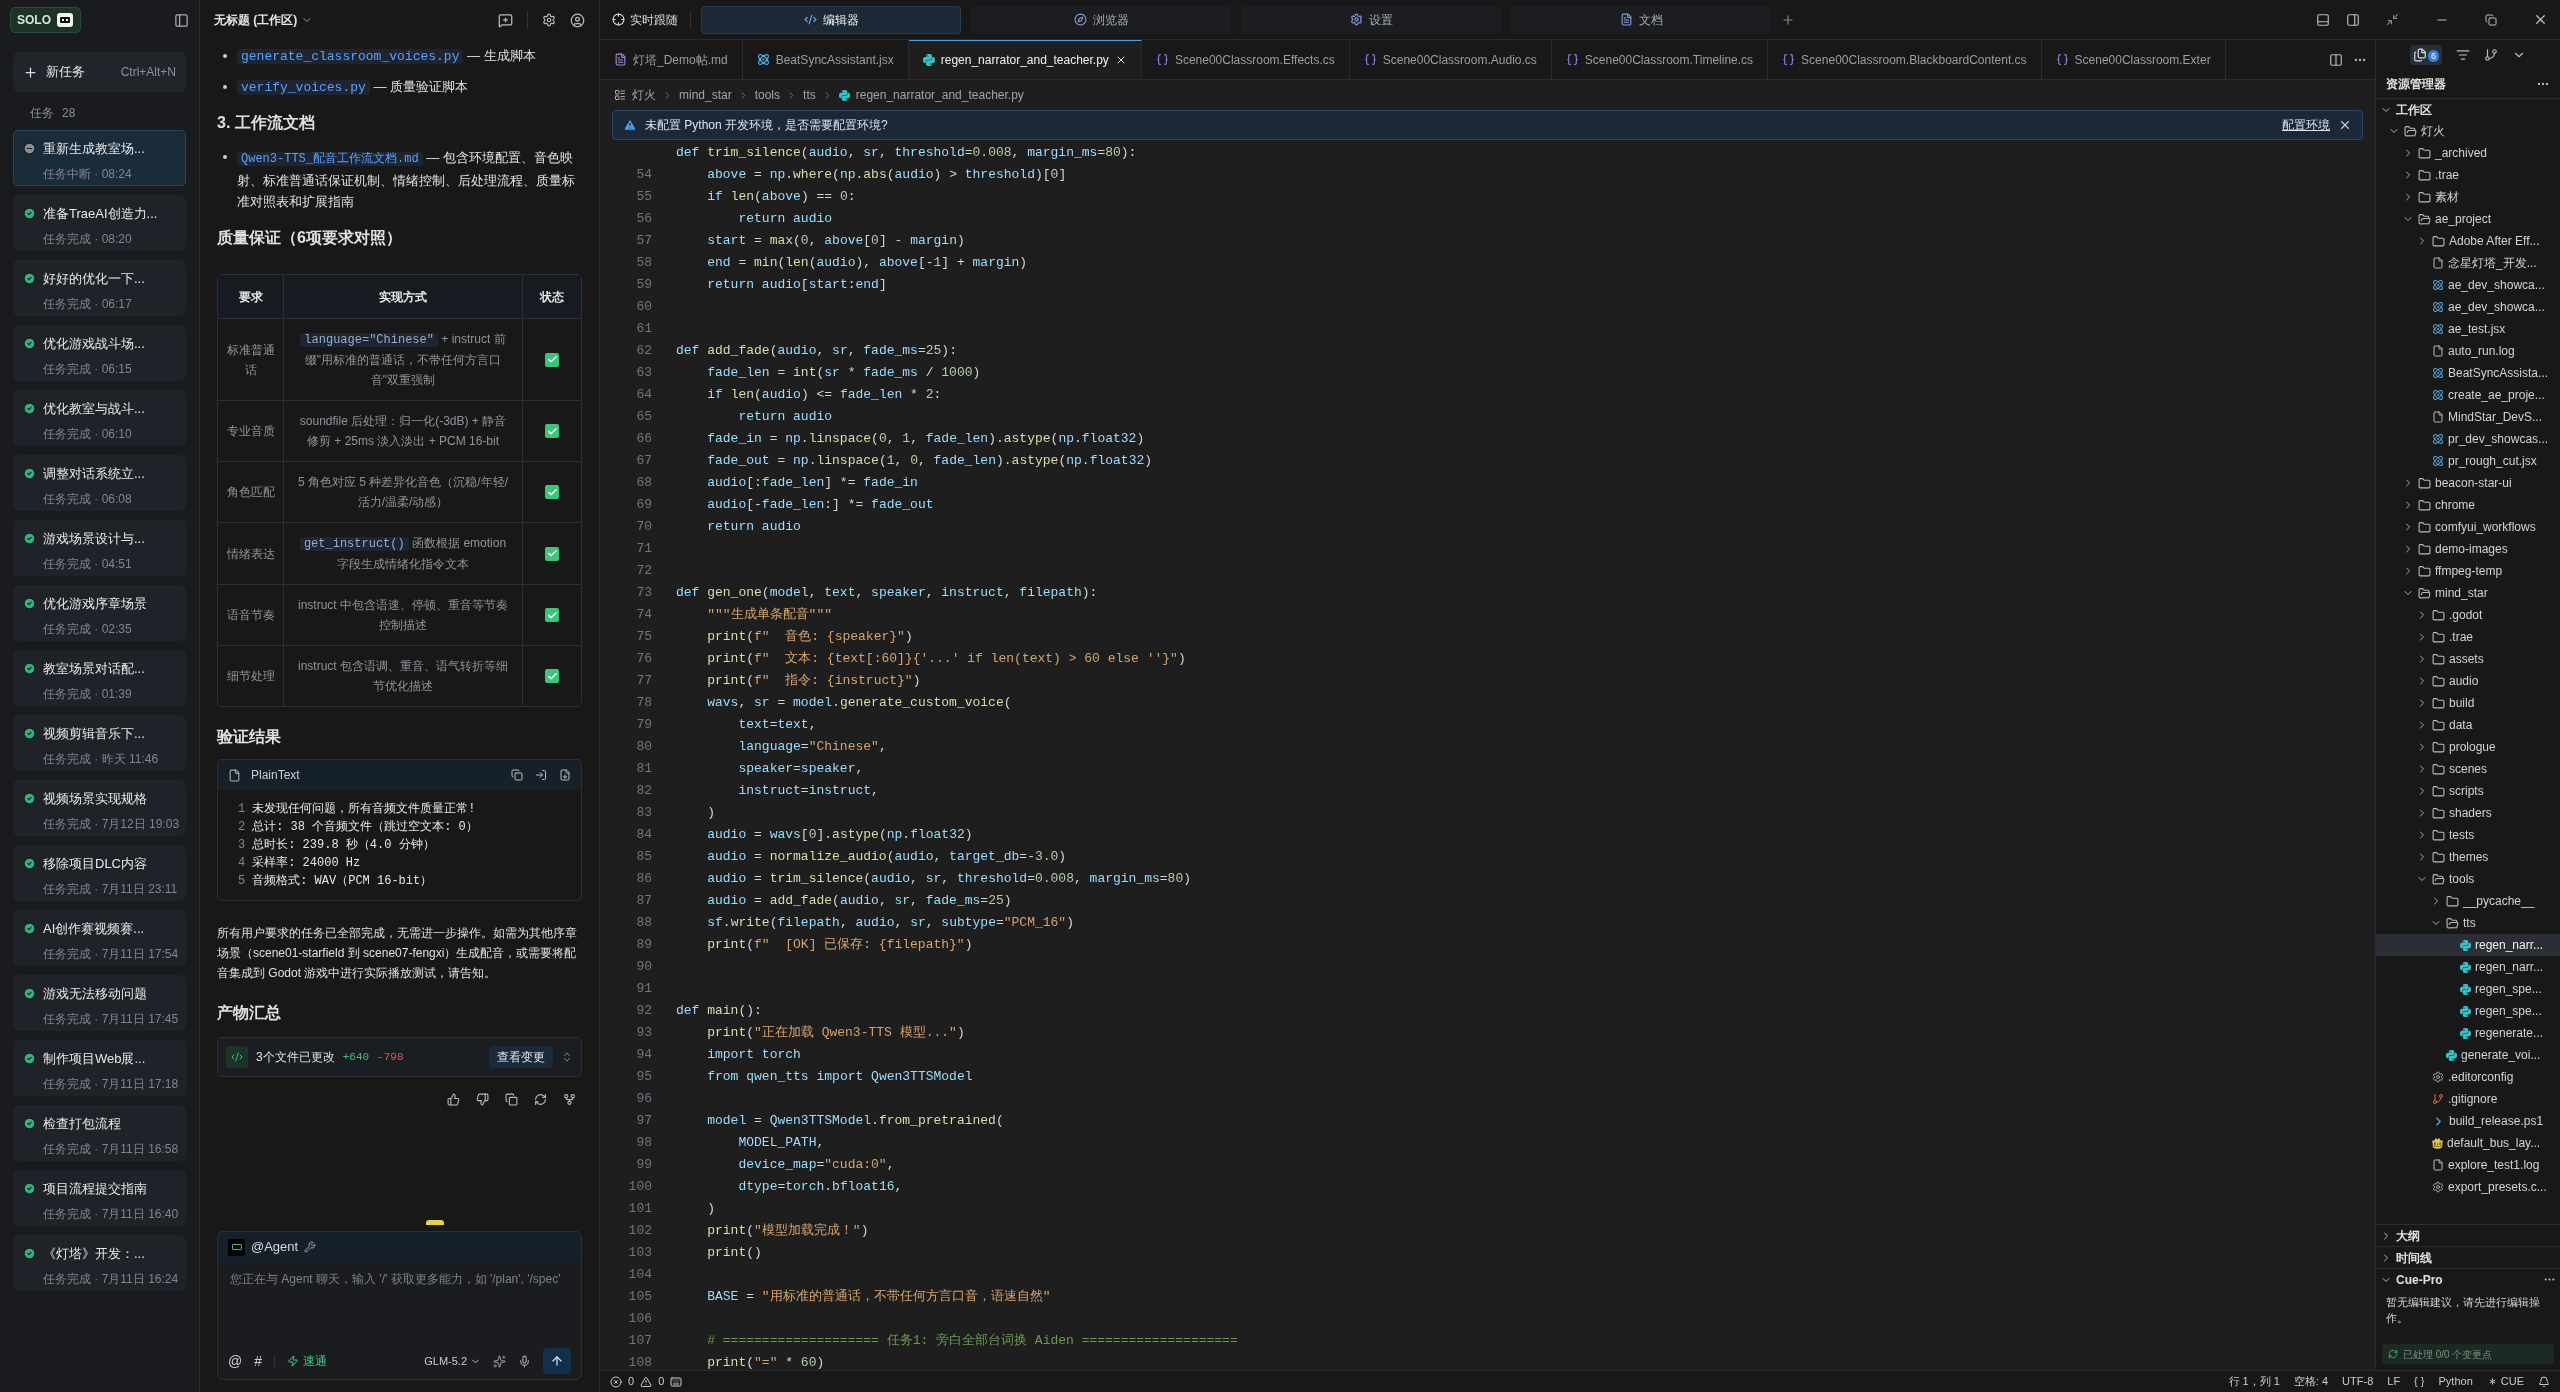 The width and height of the screenshot is (2560, 1392). Describe the element at coordinates (2358, 1381) in the screenshot. I see `encoding: UTF-8` at that location.